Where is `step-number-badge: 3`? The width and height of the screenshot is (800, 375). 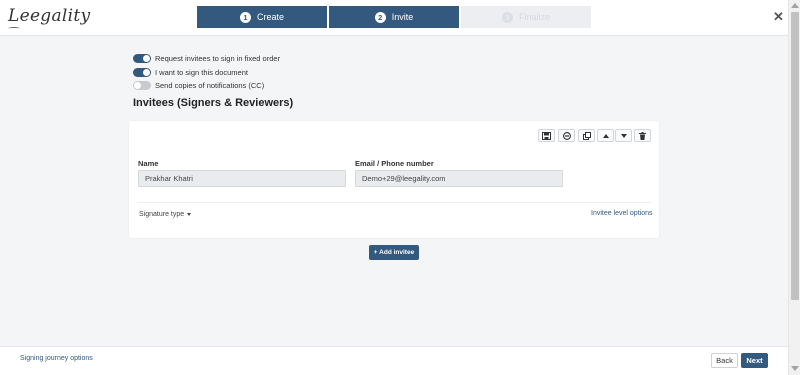 step-number-badge: 3 is located at coordinates (507, 17).